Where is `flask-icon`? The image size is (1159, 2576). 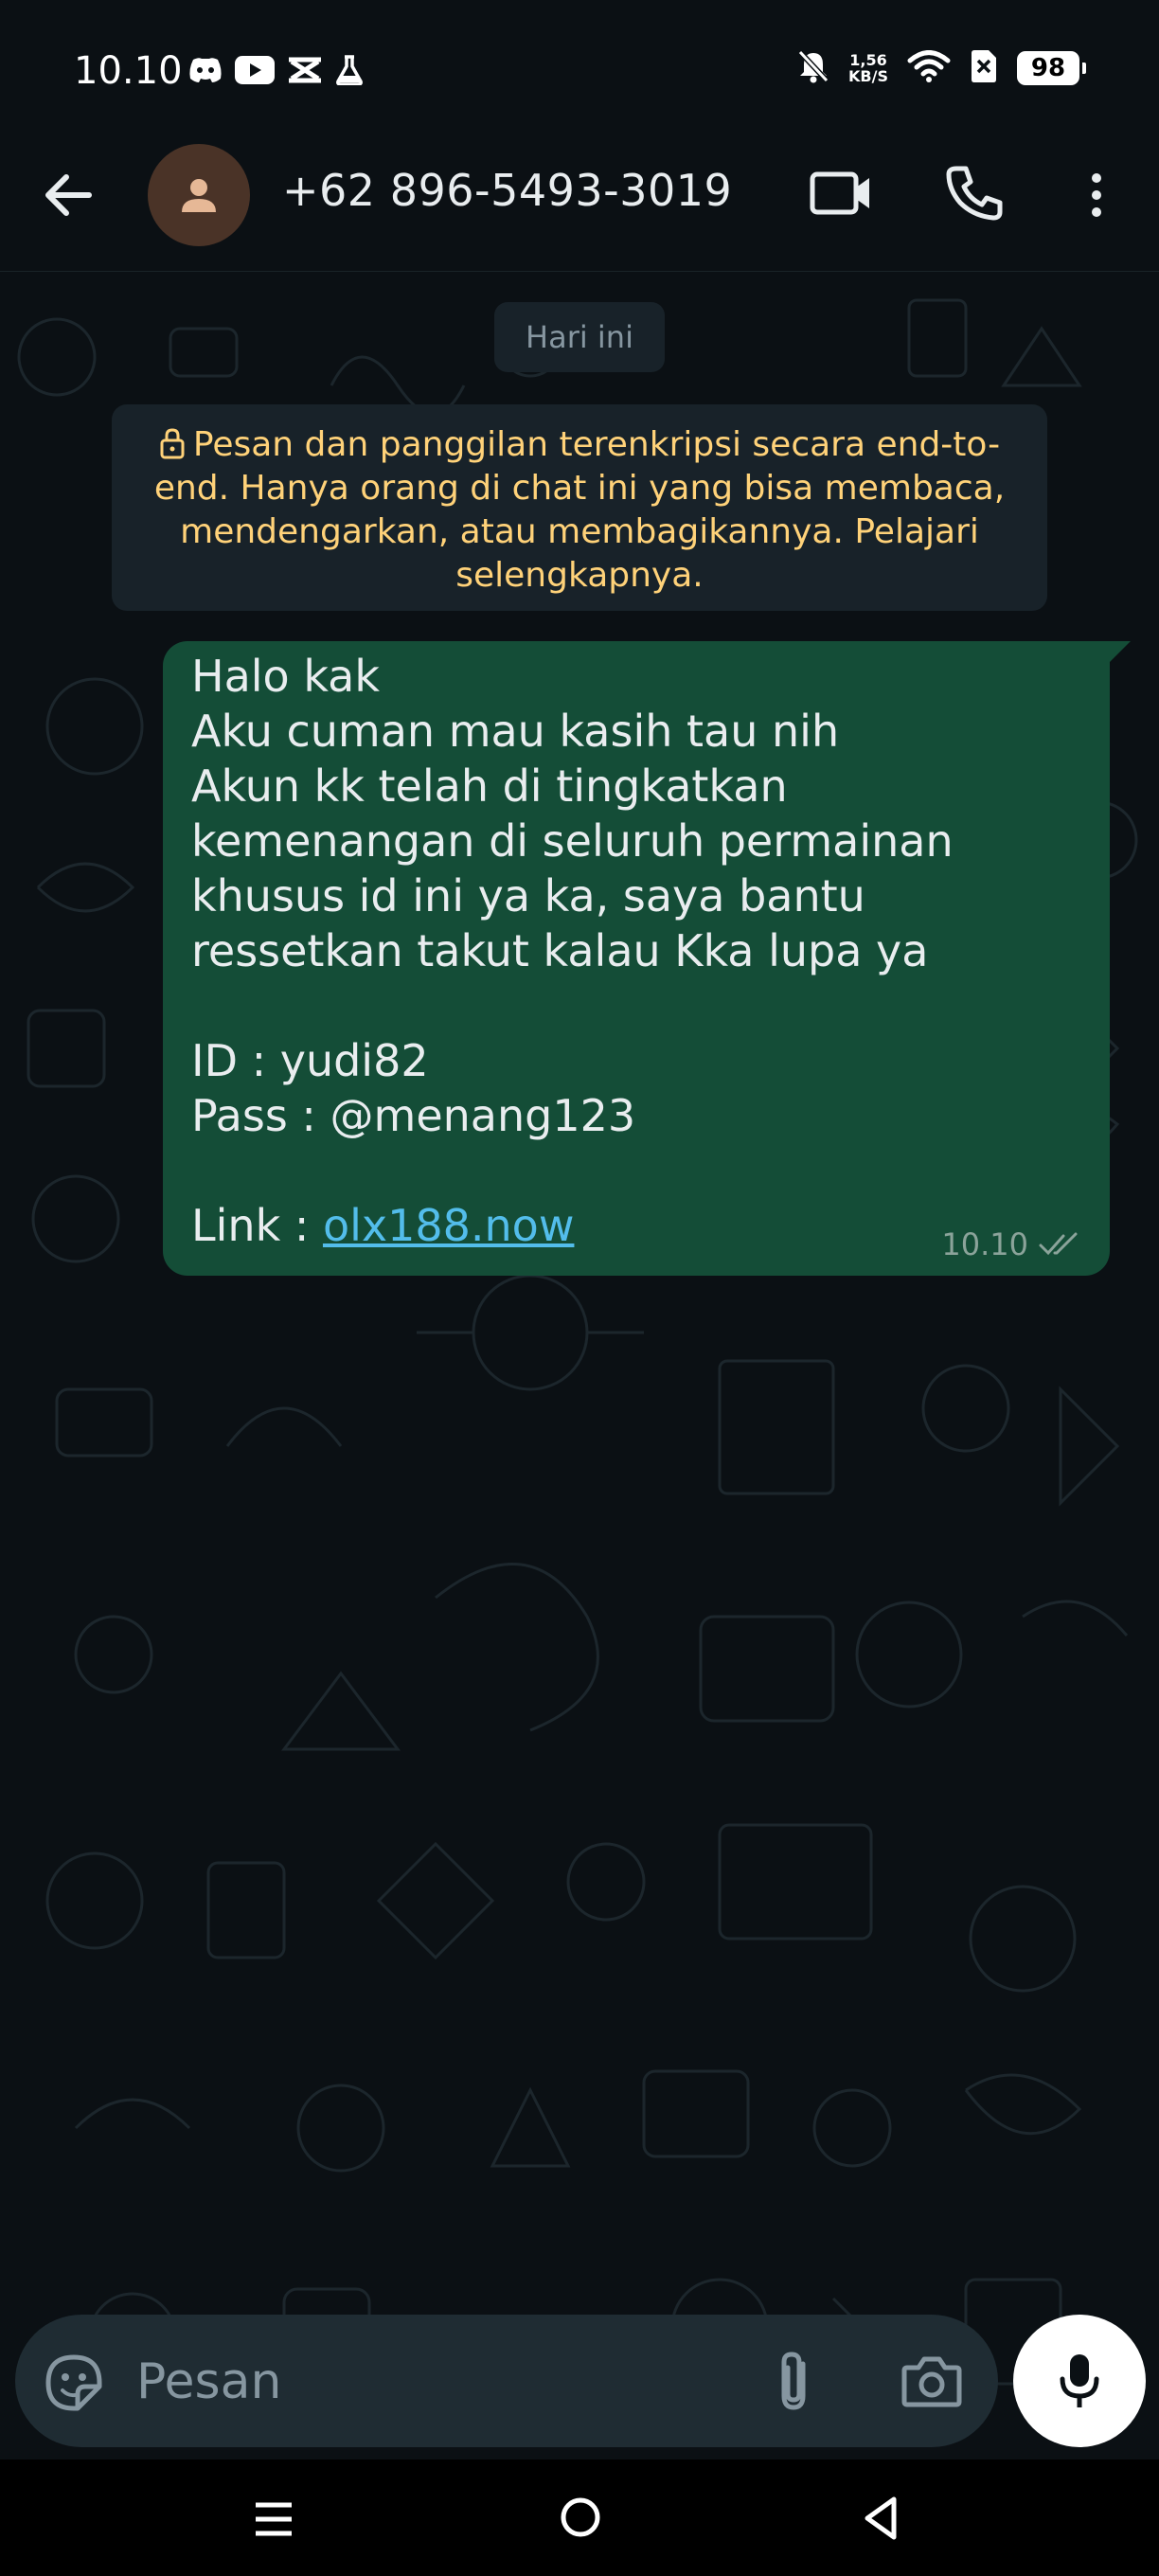
flask-icon is located at coordinates (349, 72).